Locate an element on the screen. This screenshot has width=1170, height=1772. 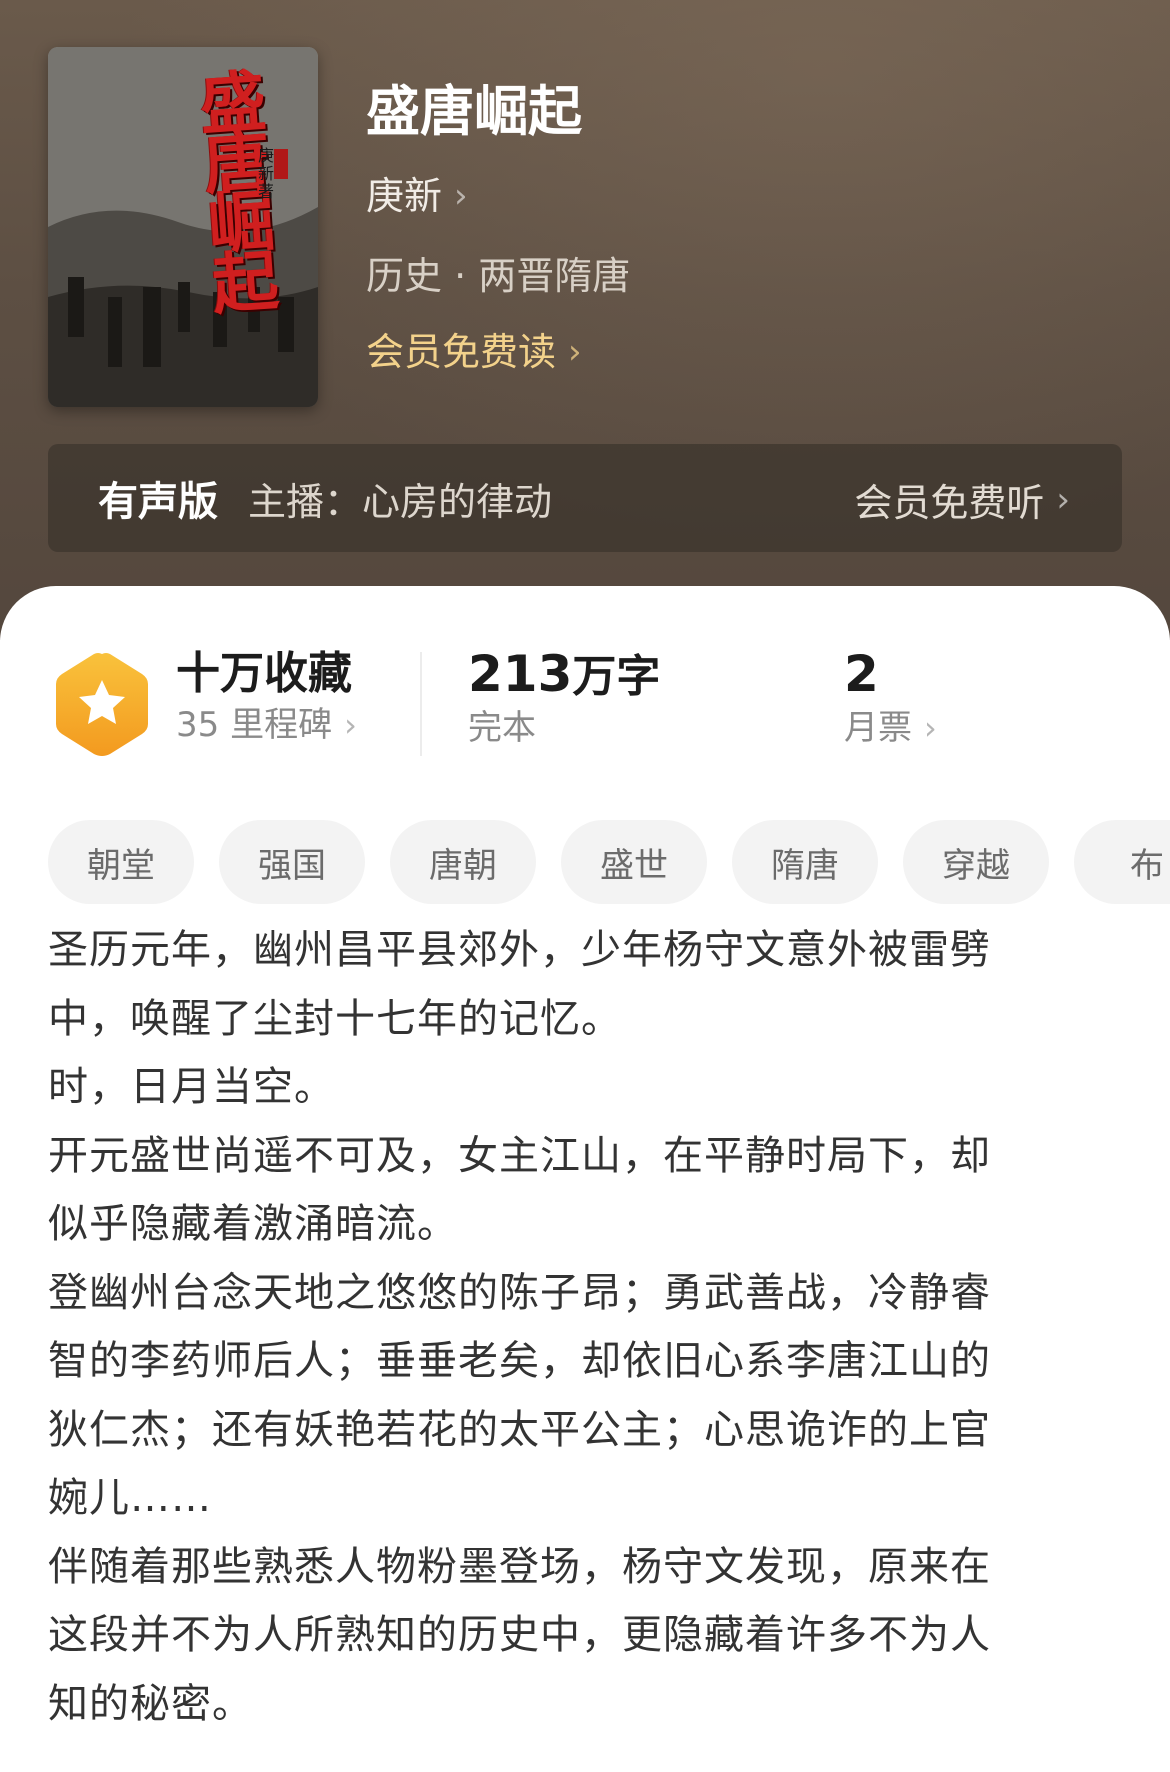
word-count-stat: 213万字 完本 is located at coordinates (564, 698).